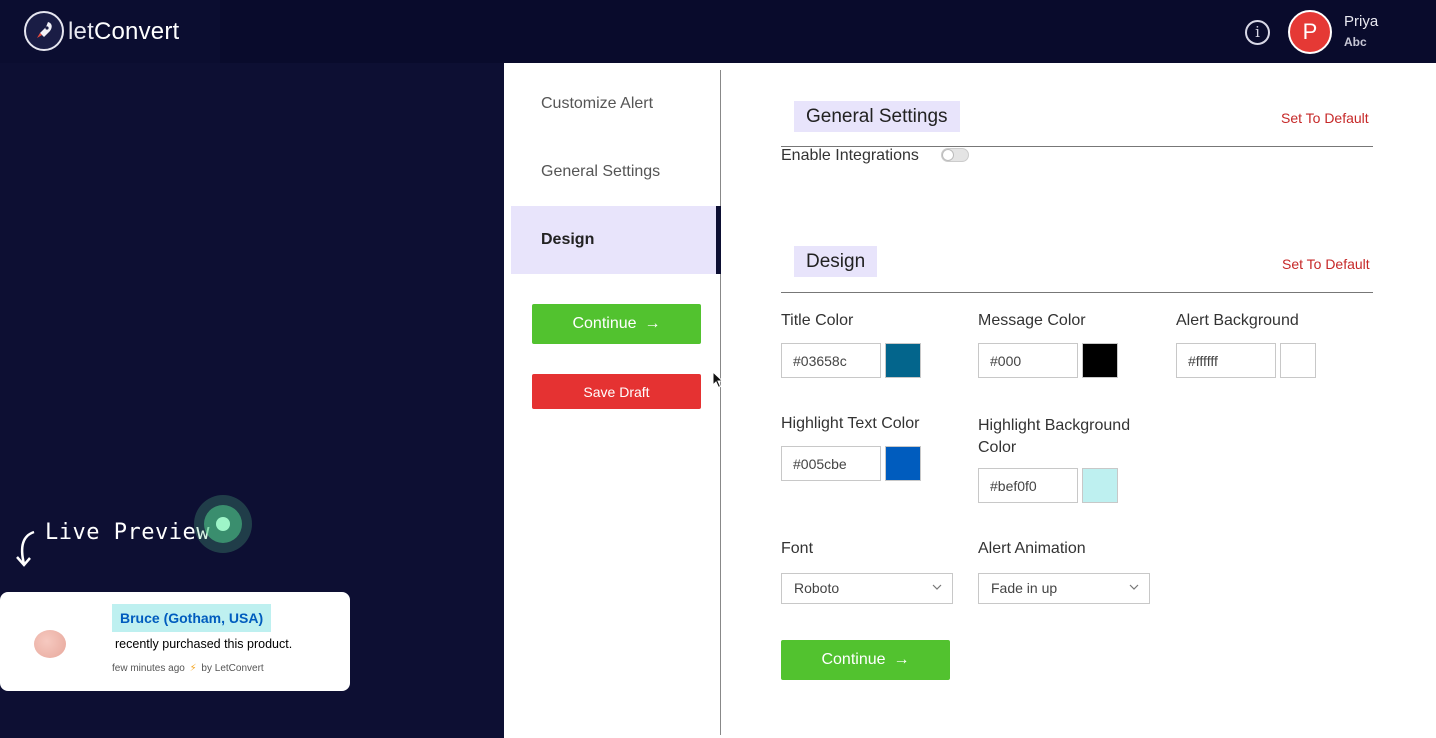 This screenshot has width=1436, height=738. I want to click on lightning-icon: ⚡, so click(193, 668).